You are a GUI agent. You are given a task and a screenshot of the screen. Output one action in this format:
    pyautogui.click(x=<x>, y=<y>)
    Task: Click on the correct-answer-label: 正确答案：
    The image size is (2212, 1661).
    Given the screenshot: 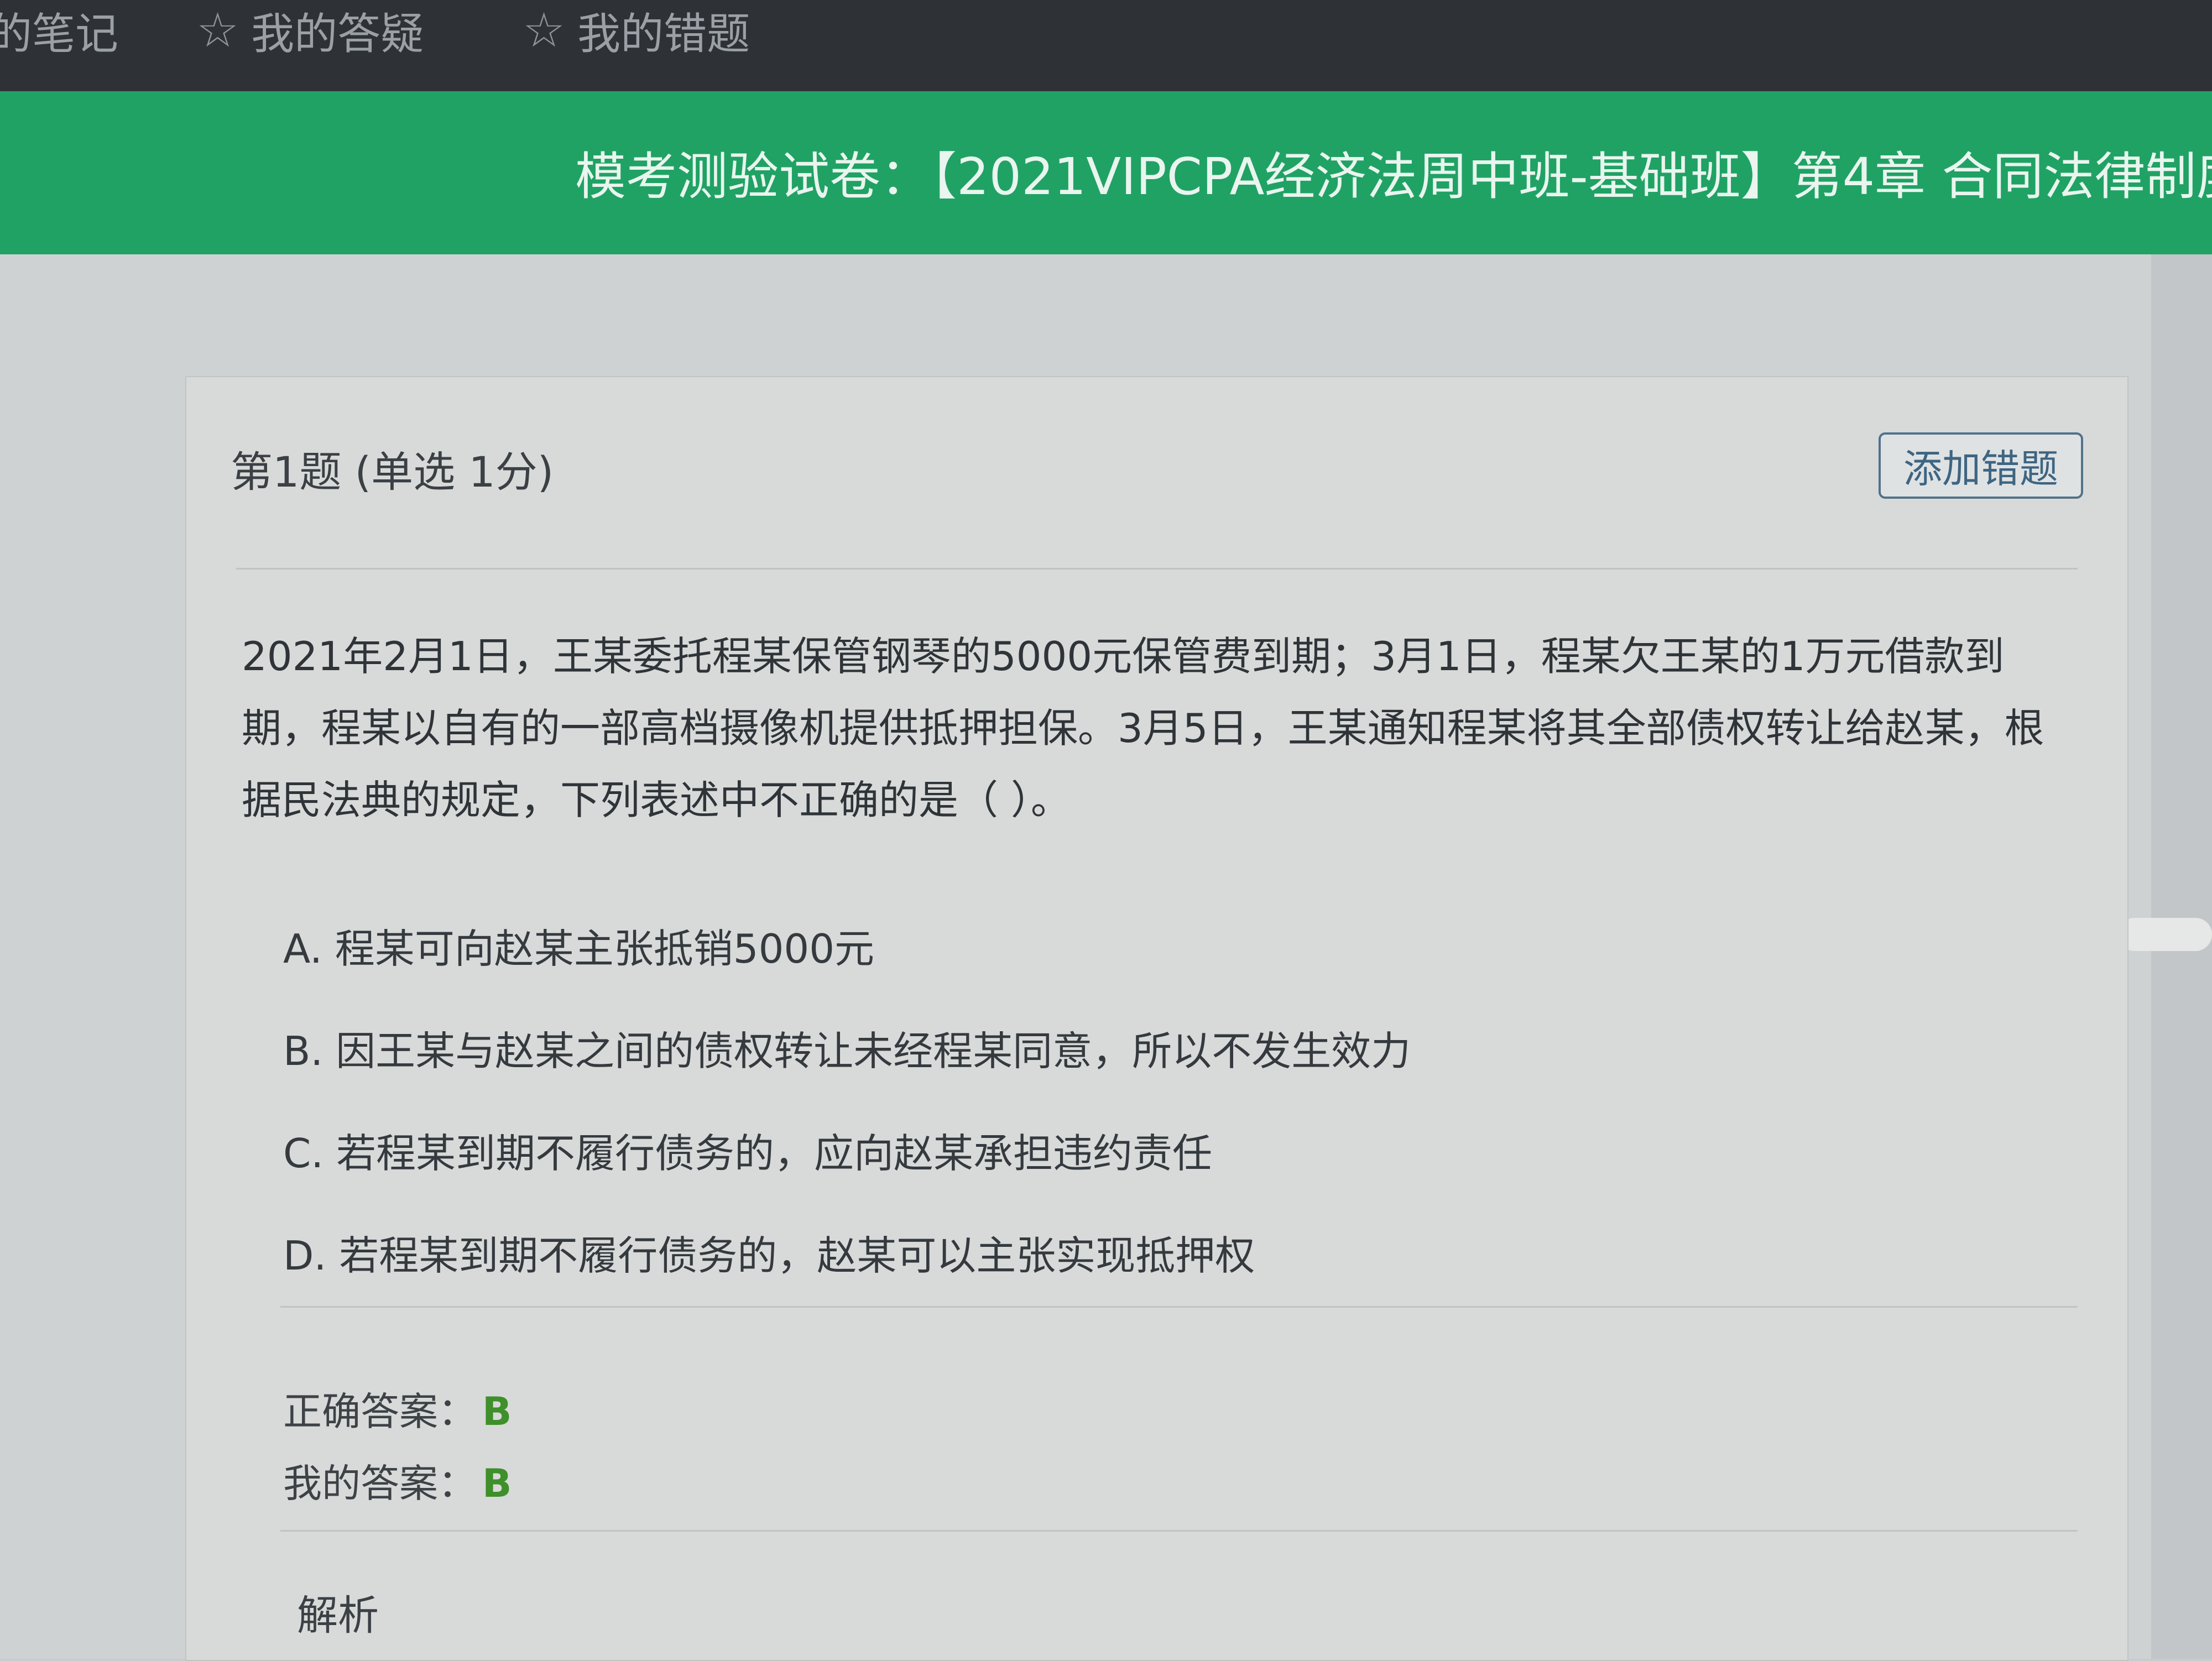 What is the action you would take?
    pyautogui.click(x=380, y=1411)
    